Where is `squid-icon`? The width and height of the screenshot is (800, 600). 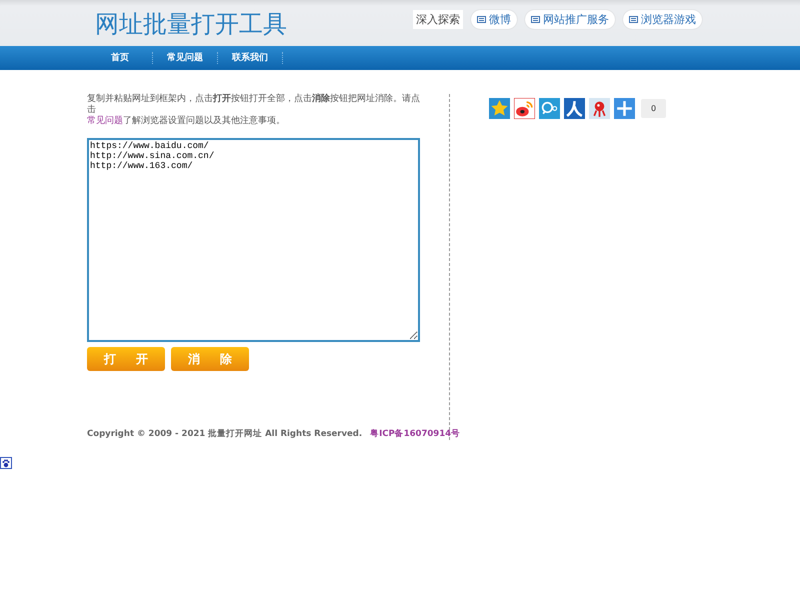
squid-icon is located at coordinates (599, 108).